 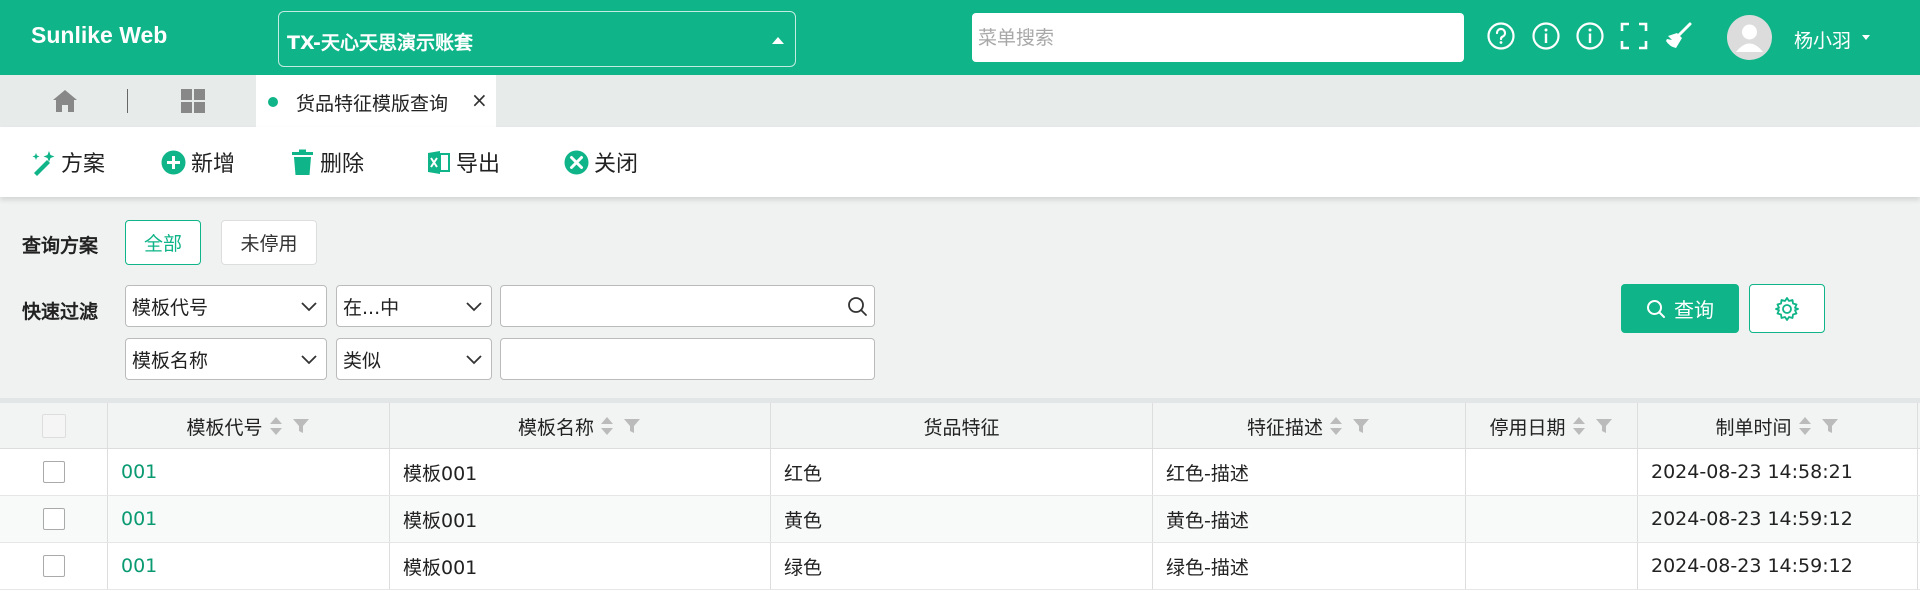 What do you see at coordinates (371, 307) in the screenshot?
I see `filter-operator-value-1: 在...中` at bounding box center [371, 307].